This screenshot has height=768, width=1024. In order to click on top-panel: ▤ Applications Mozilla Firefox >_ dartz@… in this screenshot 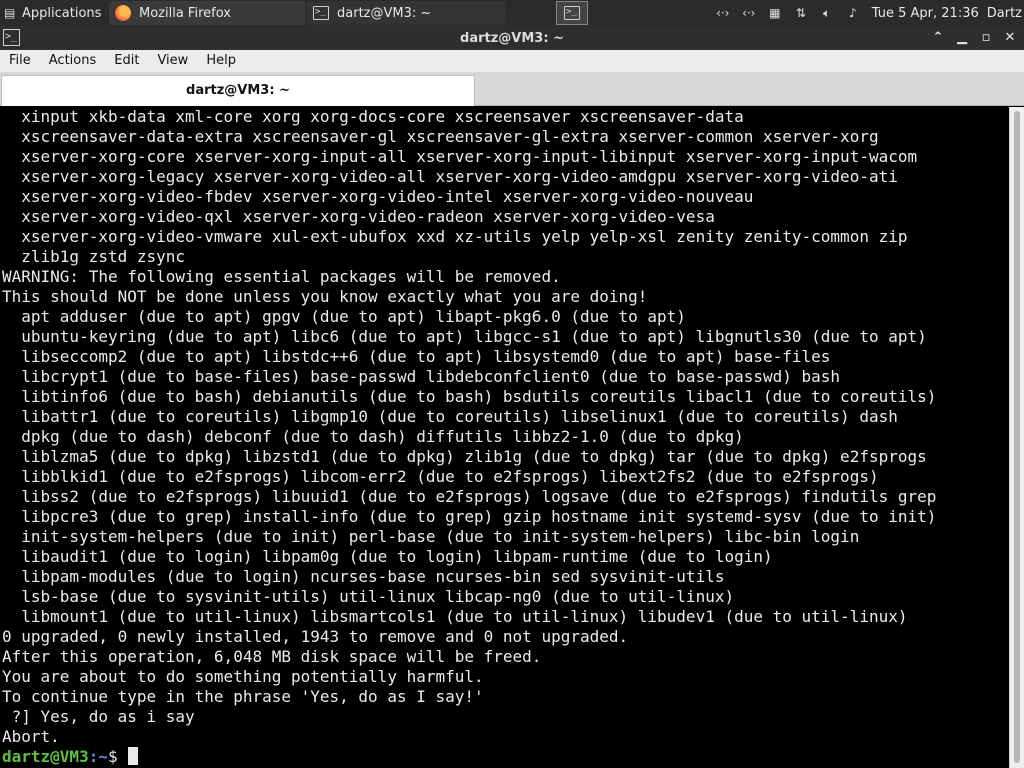, I will do `click(512, 13)`.